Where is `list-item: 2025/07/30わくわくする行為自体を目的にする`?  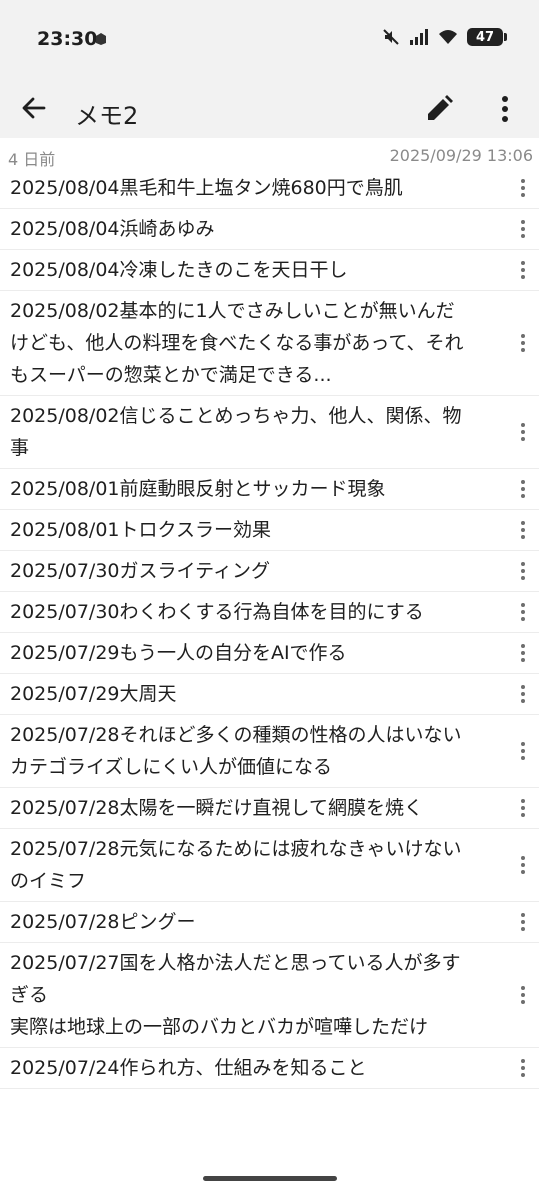 list-item: 2025/07/30わくわくする行為自体を目的にする is located at coordinates (269, 612).